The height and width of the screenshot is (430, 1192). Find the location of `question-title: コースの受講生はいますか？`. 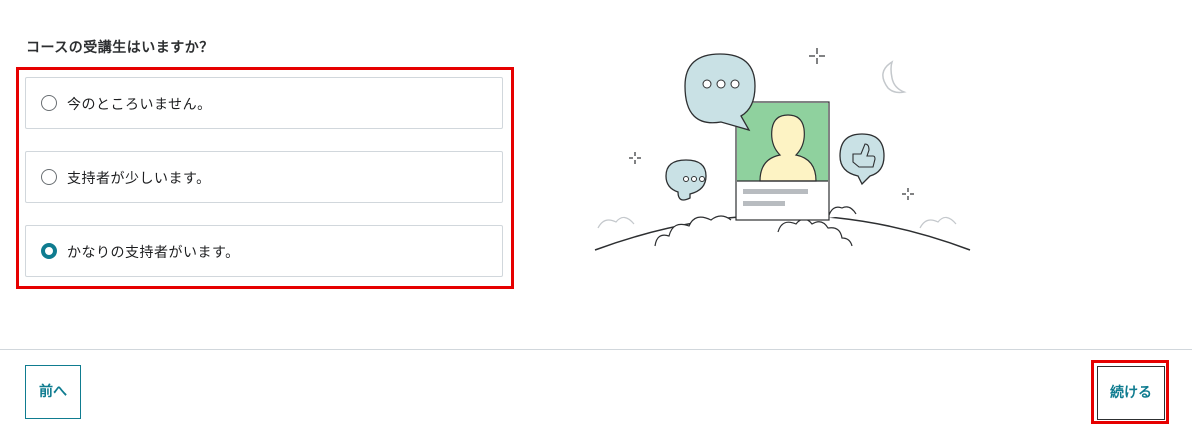

question-title: コースの受講生はいますか？ is located at coordinates (120, 48).